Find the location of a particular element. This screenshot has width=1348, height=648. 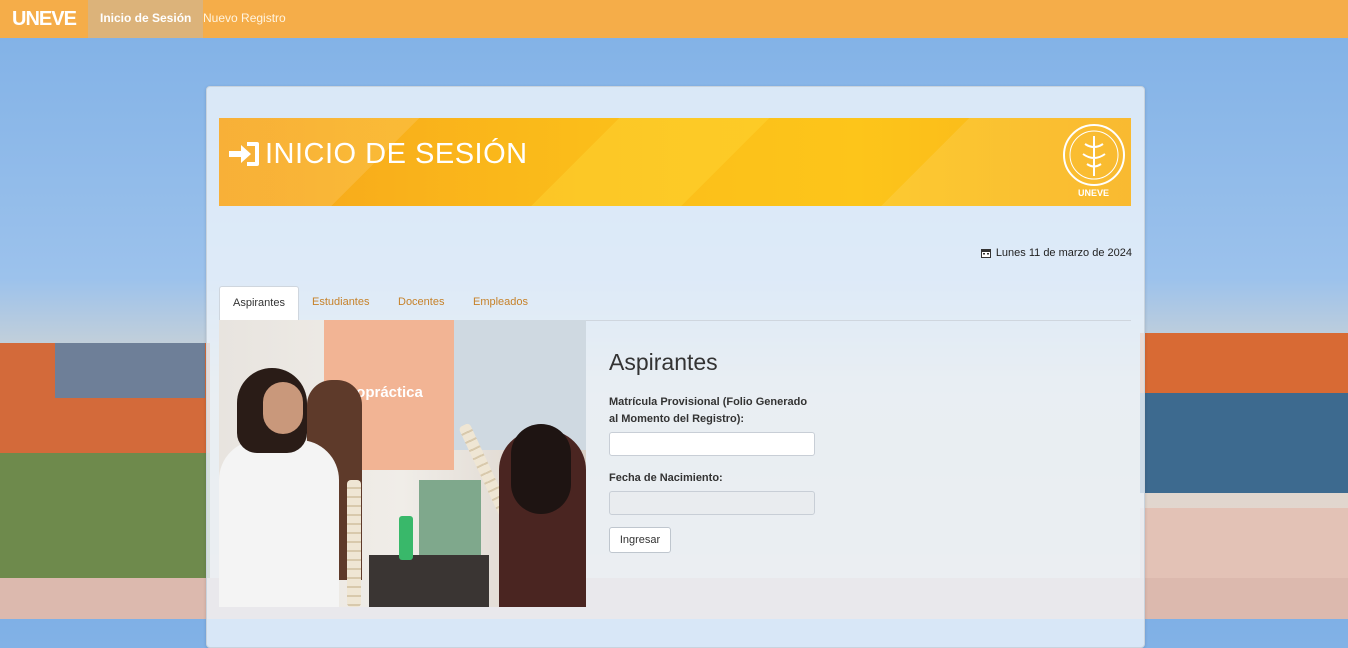

nav-item-nuevo-registro: Nuevo Registro is located at coordinates (244, 19).